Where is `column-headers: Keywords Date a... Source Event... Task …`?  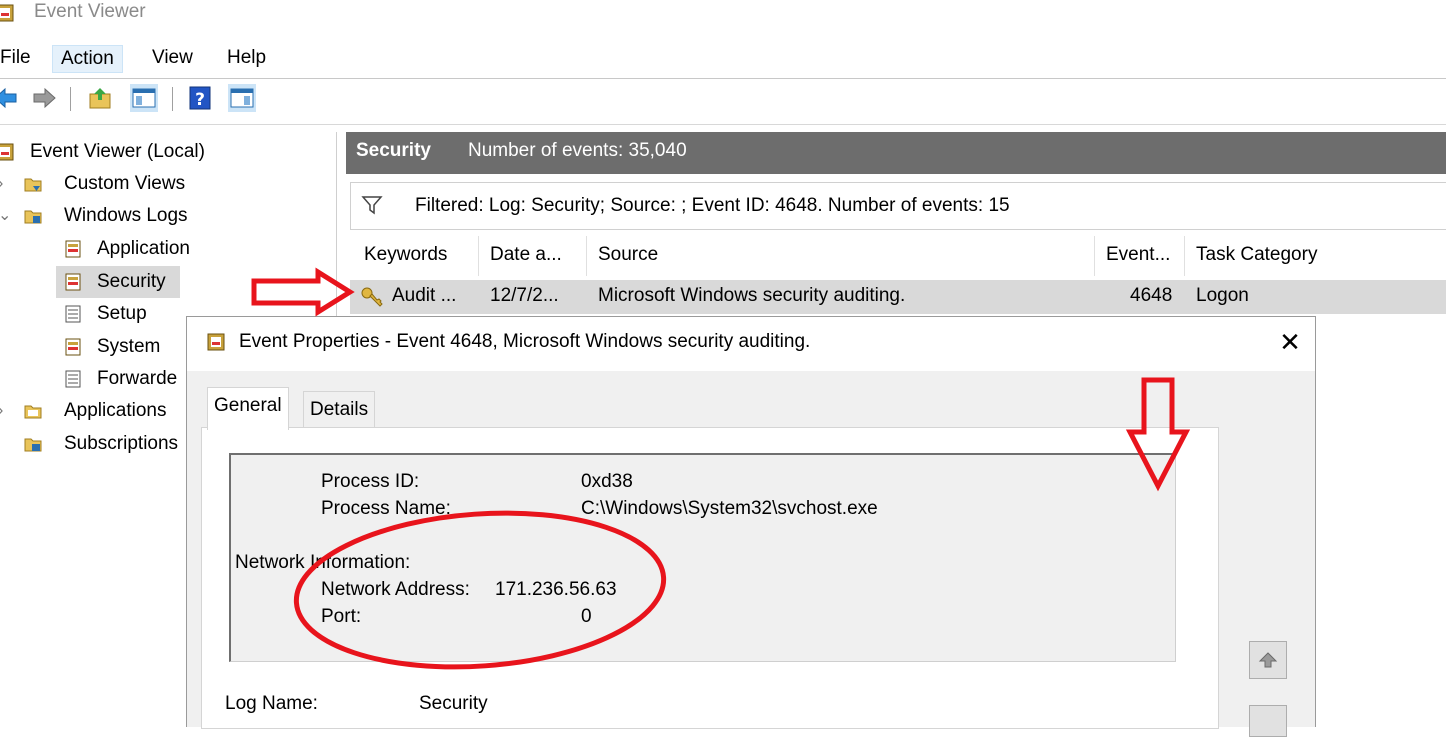
column-headers: Keywords Date a... Source Event... Task … is located at coordinates (898, 256).